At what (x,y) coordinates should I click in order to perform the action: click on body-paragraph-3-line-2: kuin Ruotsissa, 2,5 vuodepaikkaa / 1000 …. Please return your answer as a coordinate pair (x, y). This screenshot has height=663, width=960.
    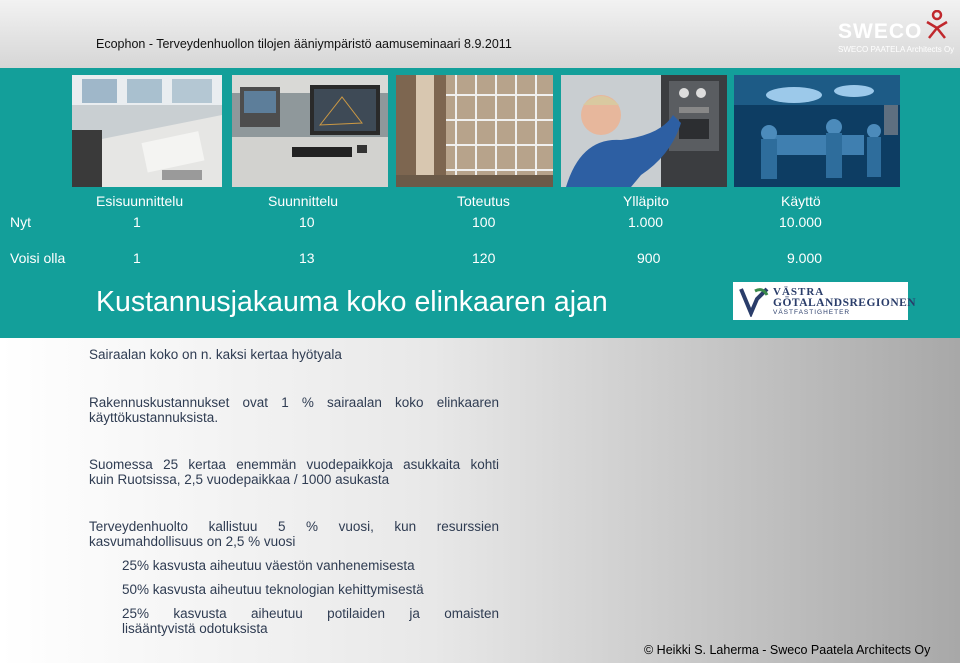
    Looking at the image, I should click on (239, 479).